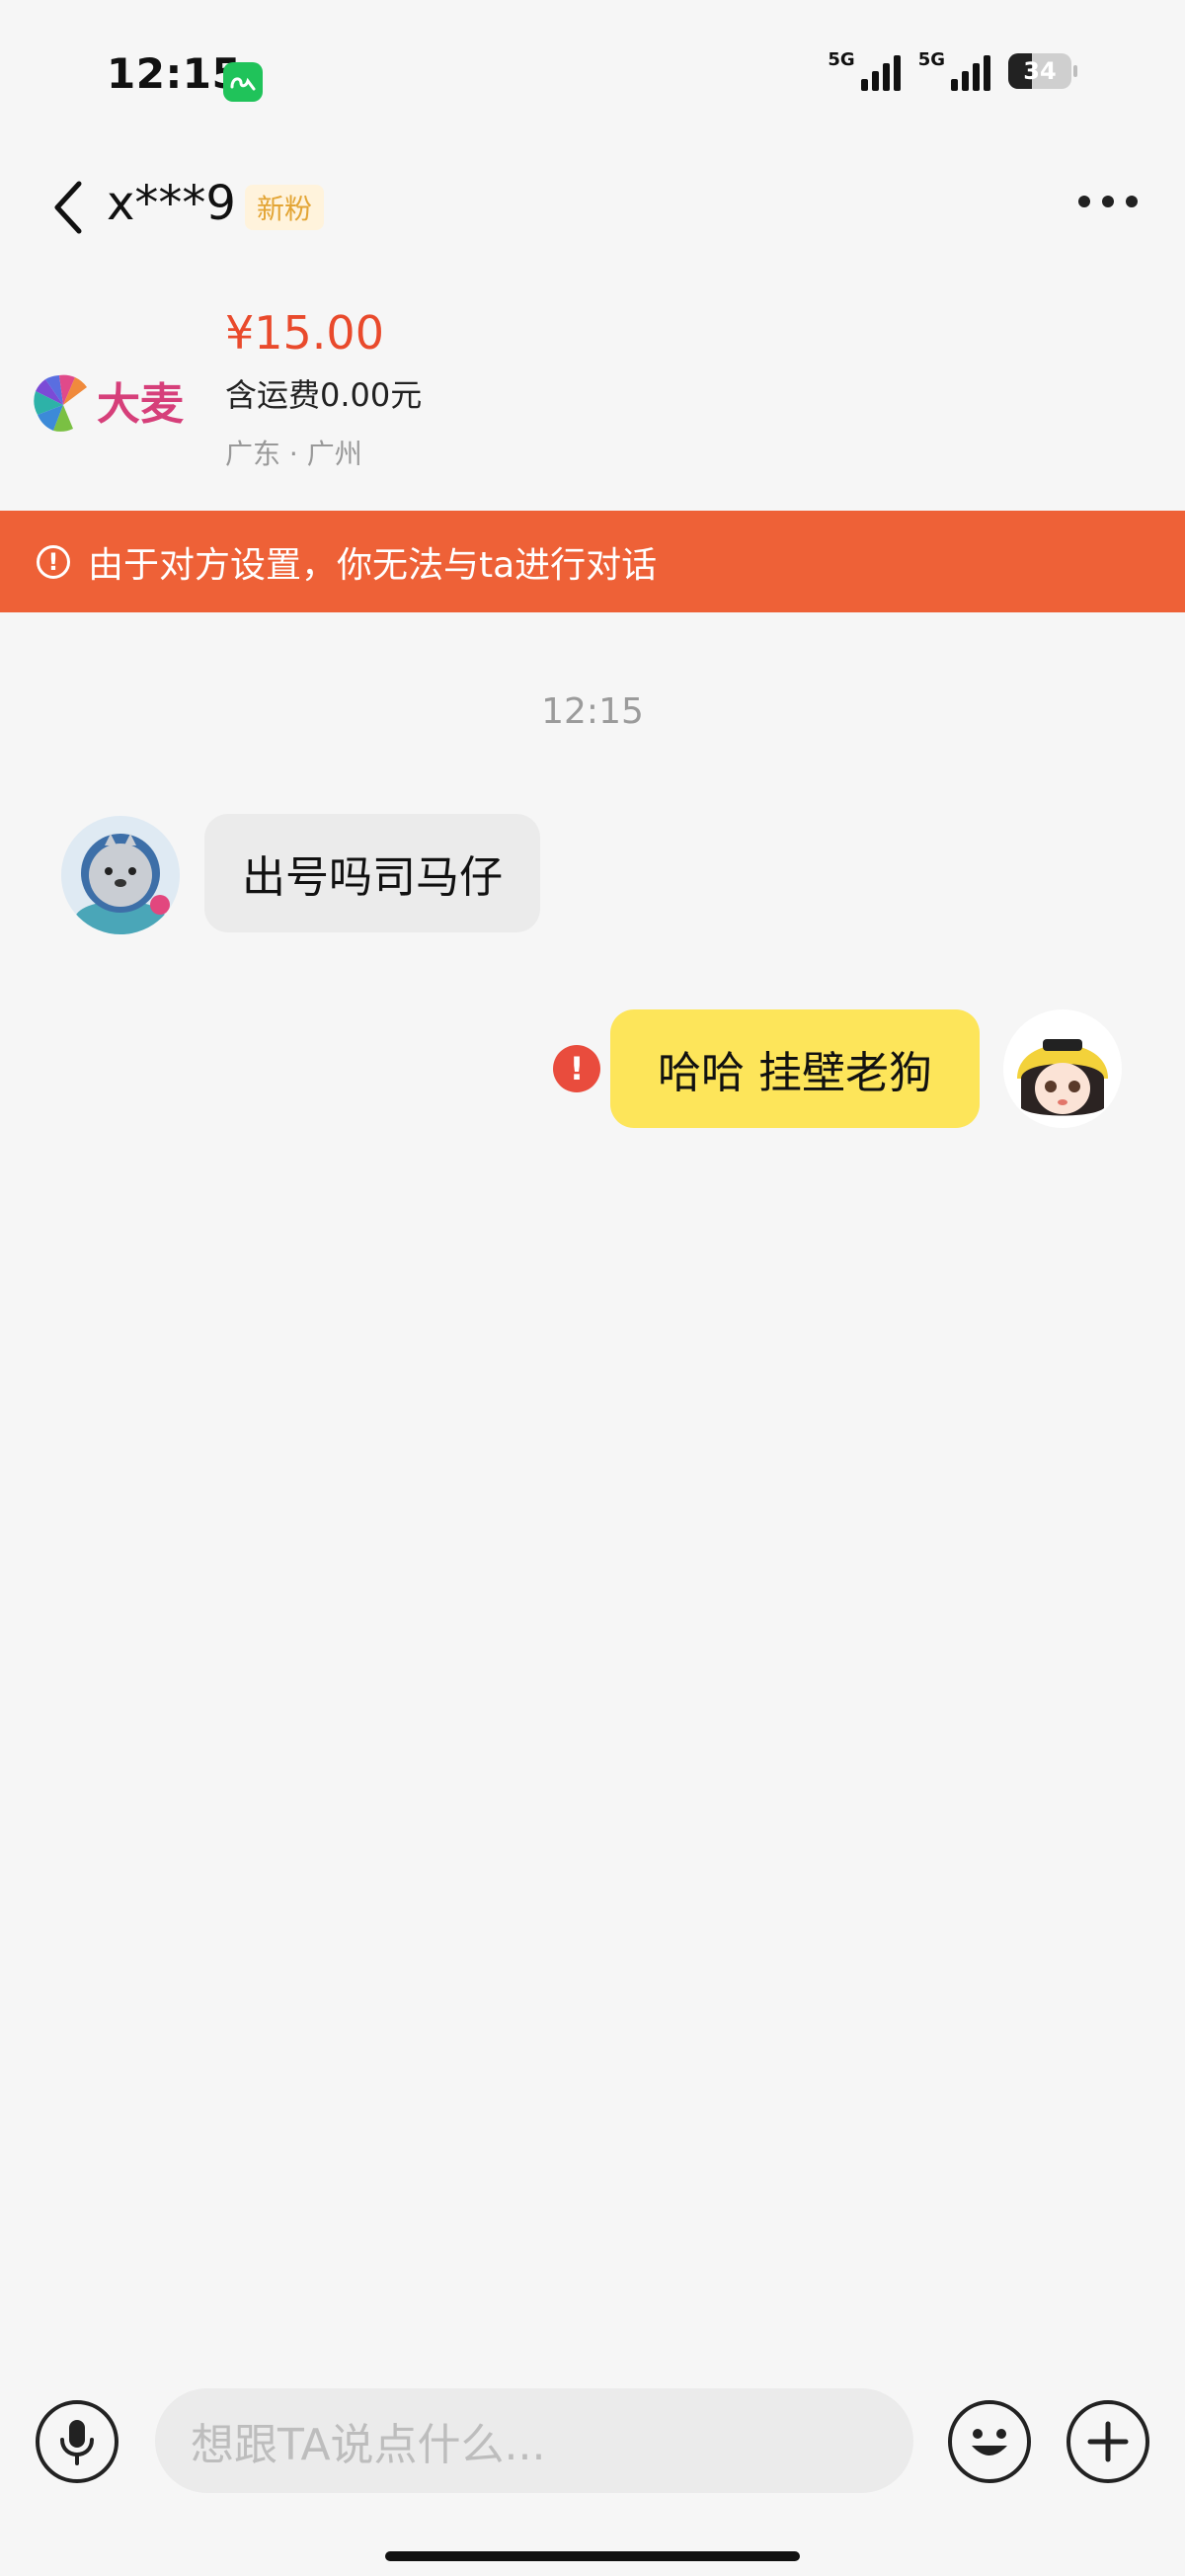  I want to click on damai-logo-icon: 大麦, so click(109, 403).